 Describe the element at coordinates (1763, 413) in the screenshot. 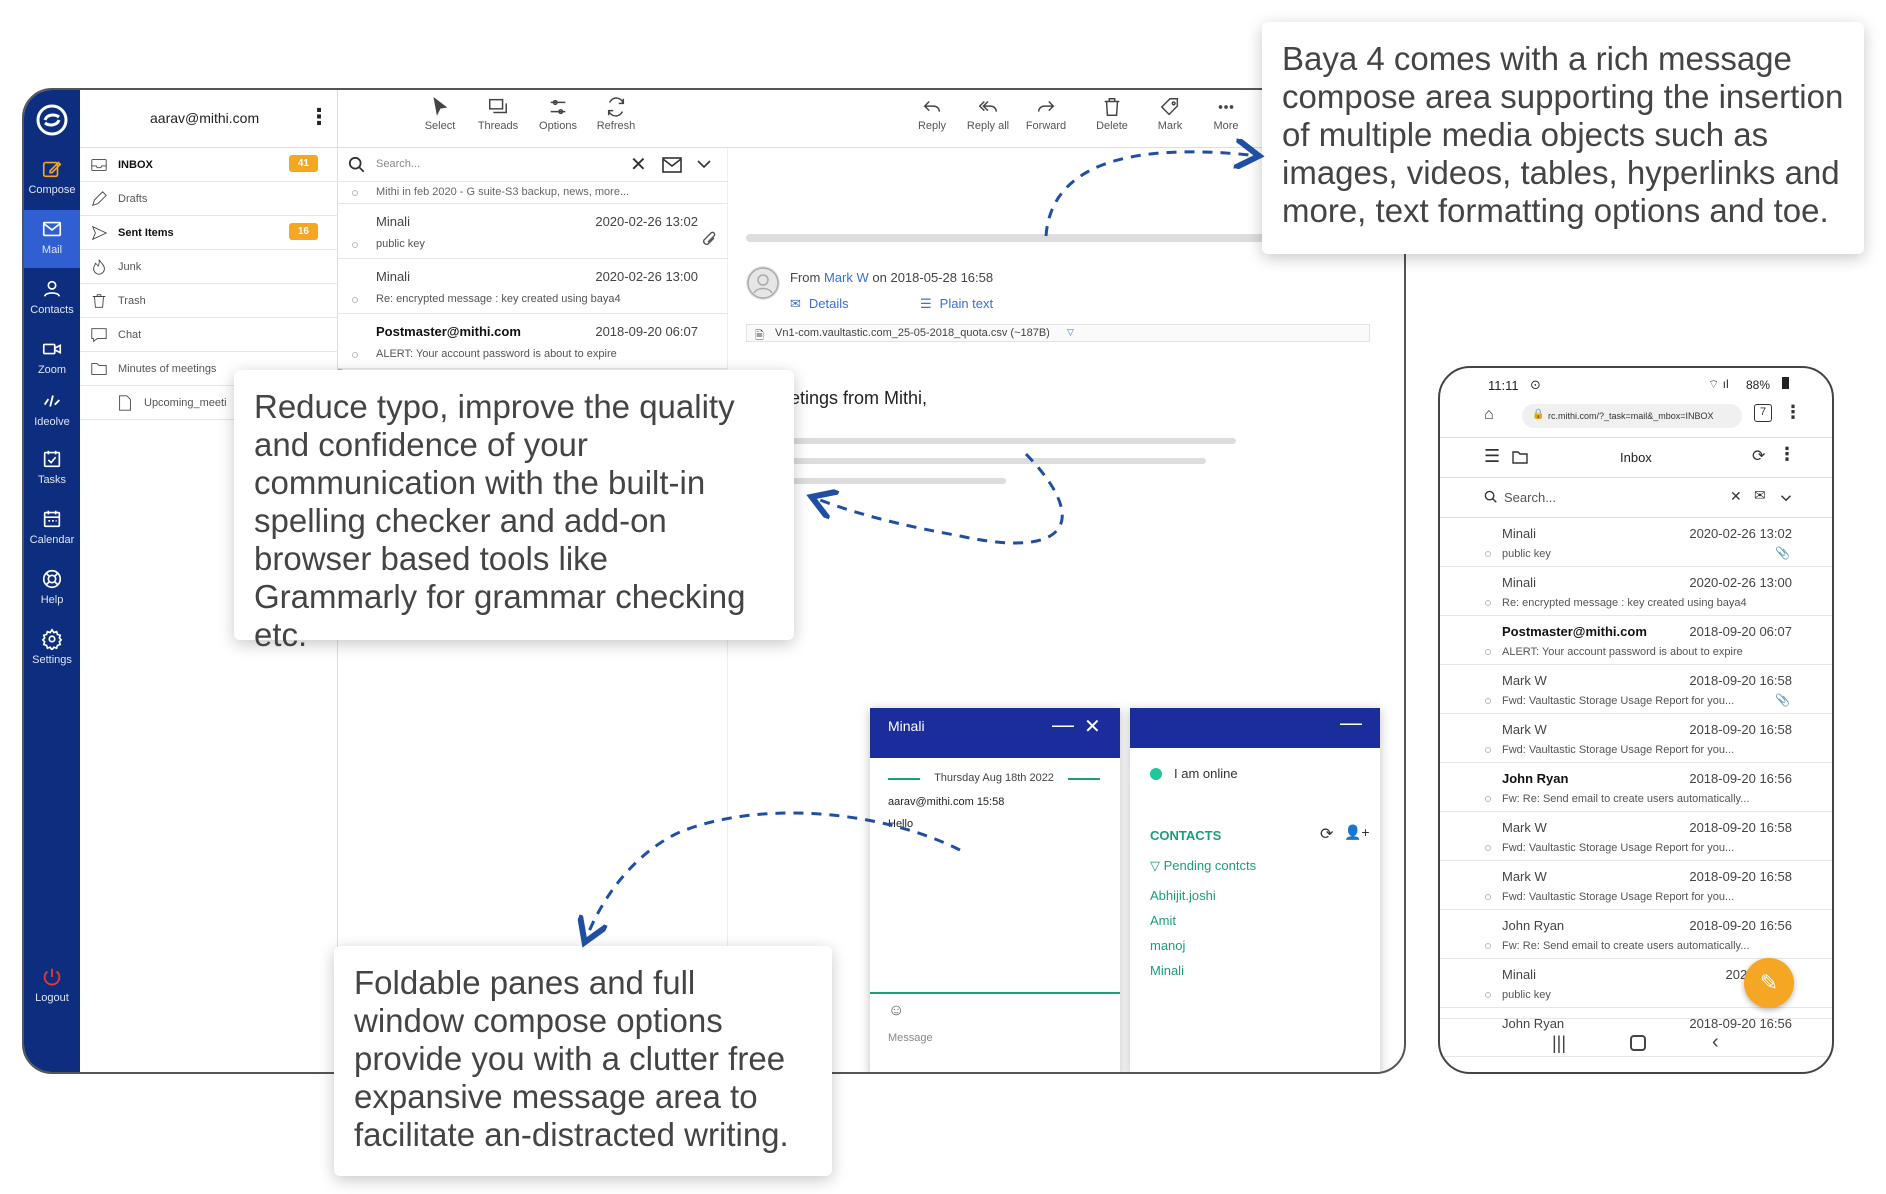

I see `tab-count: 7` at that location.